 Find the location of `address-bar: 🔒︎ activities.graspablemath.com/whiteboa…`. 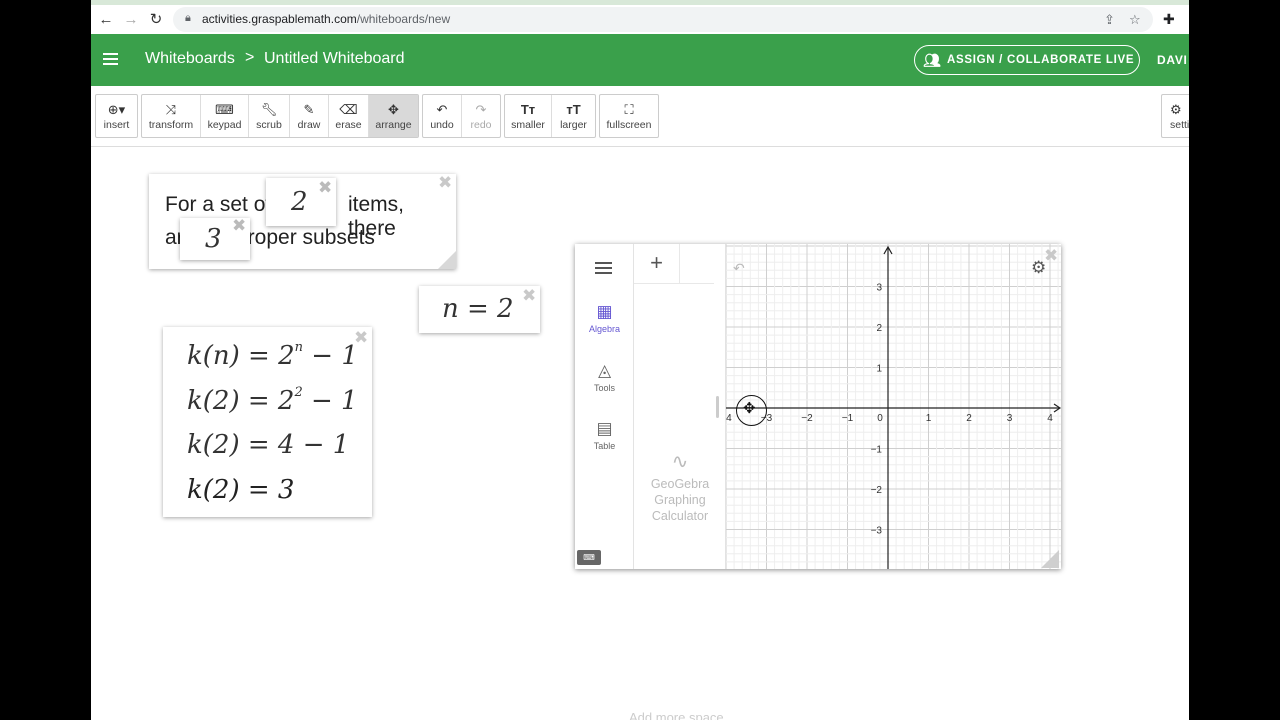

address-bar: 🔒︎ activities.graspablemath.com/whiteboa… is located at coordinates (663, 19).